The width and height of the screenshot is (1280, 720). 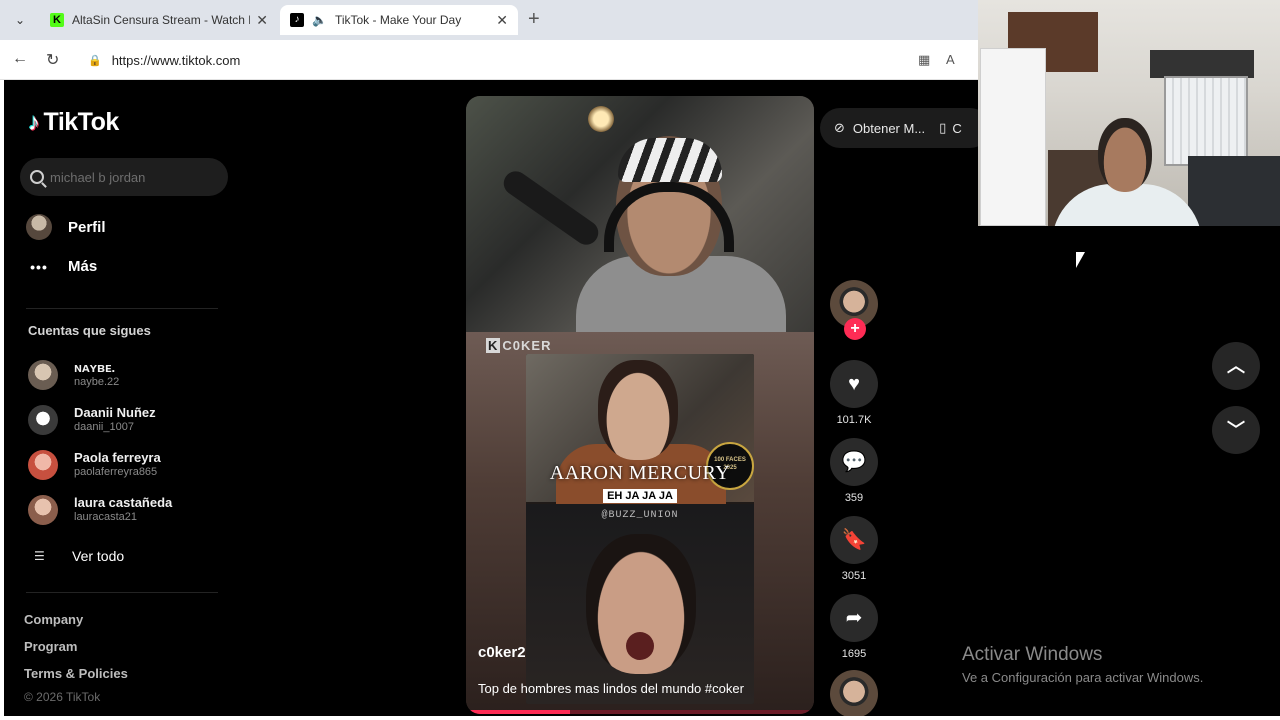 I want to click on heart-icon: ♥, so click(x=854, y=384).